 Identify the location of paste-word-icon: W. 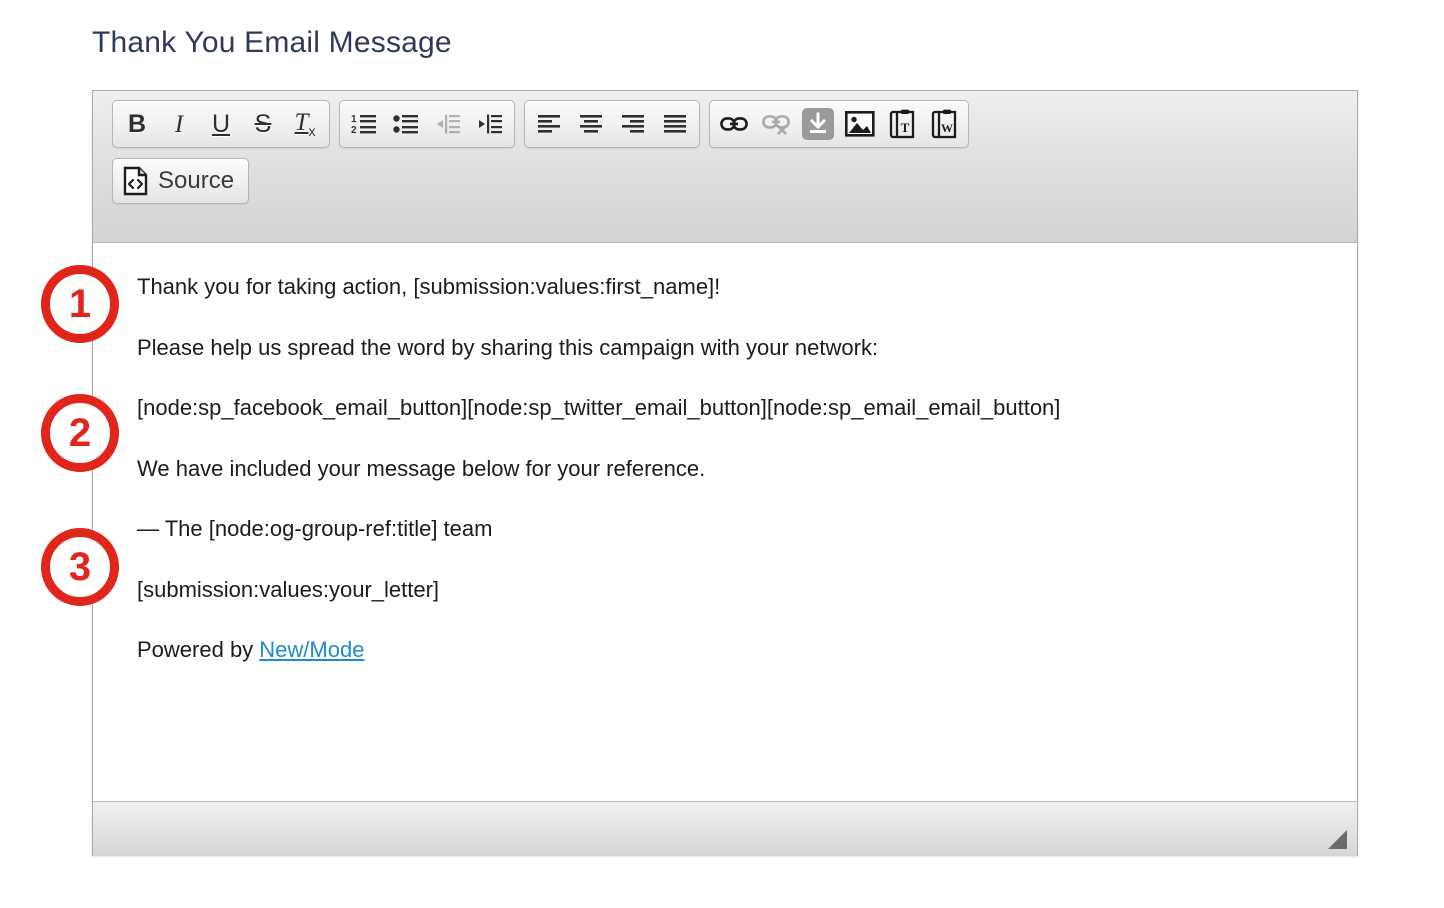
(944, 124).